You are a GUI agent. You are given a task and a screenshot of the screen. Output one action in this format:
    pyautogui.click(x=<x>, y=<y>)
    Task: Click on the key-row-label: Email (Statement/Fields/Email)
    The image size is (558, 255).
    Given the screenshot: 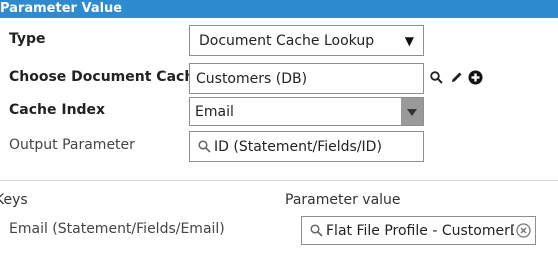 What is the action you would take?
    pyautogui.click(x=117, y=229)
    